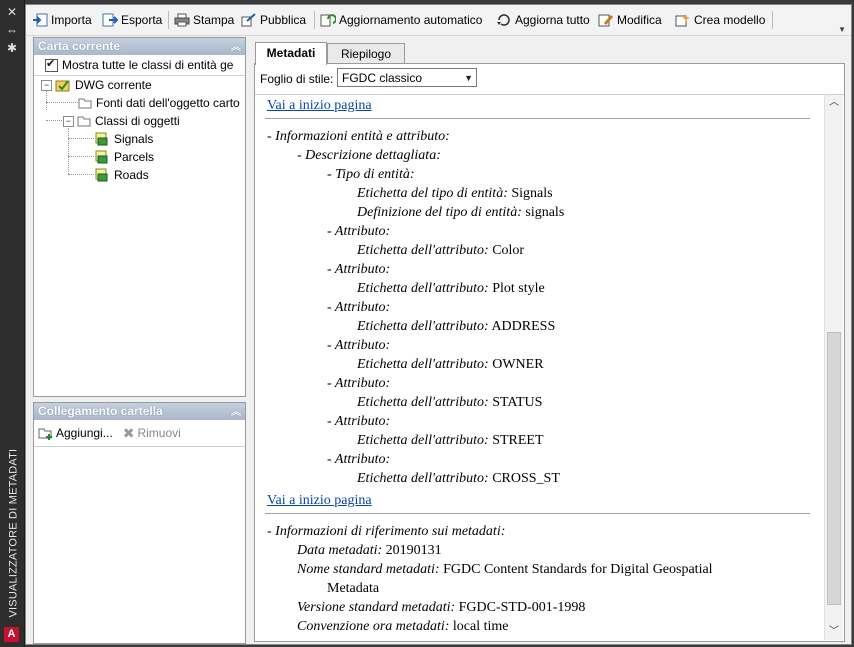 Image resolution: width=854 pixels, height=647 pixels. I want to click on folder-link-header: Collegamento cartella ︽, so click(139, 411).